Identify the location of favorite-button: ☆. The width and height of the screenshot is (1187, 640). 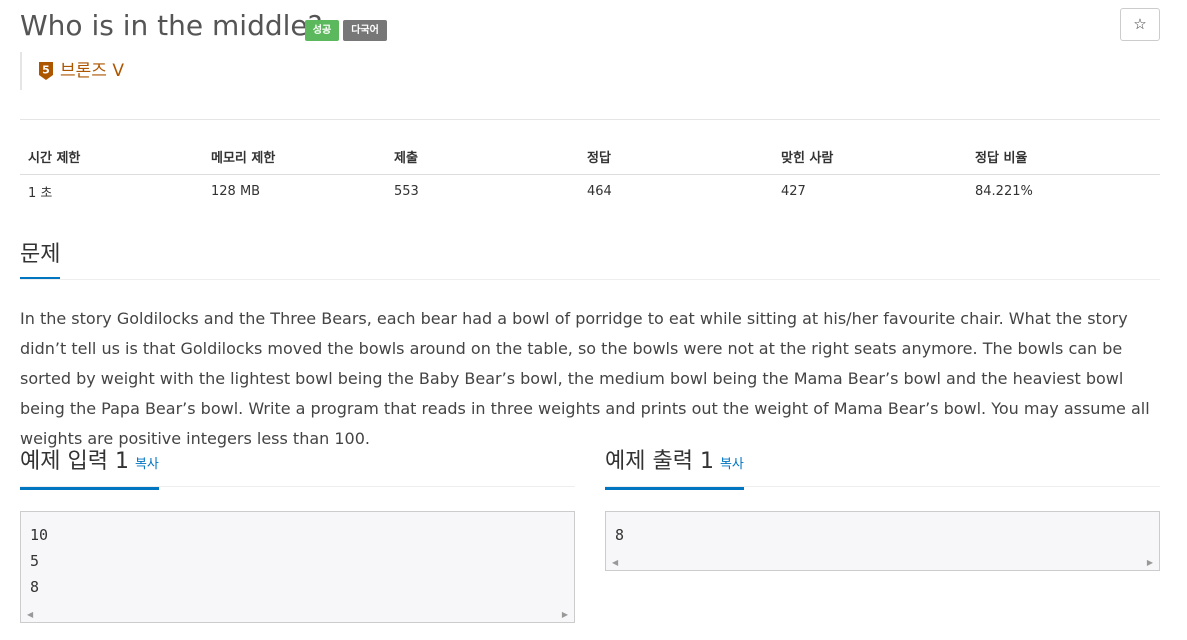
(1140, 24).